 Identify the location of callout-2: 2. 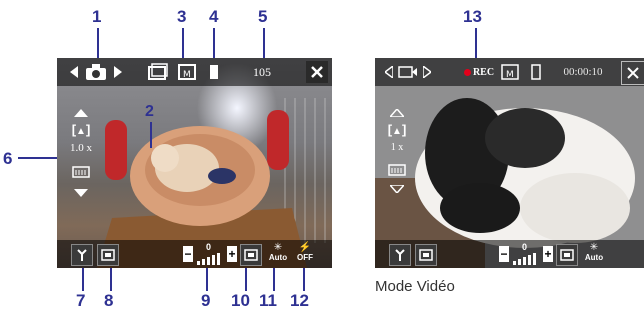
(149, 111).